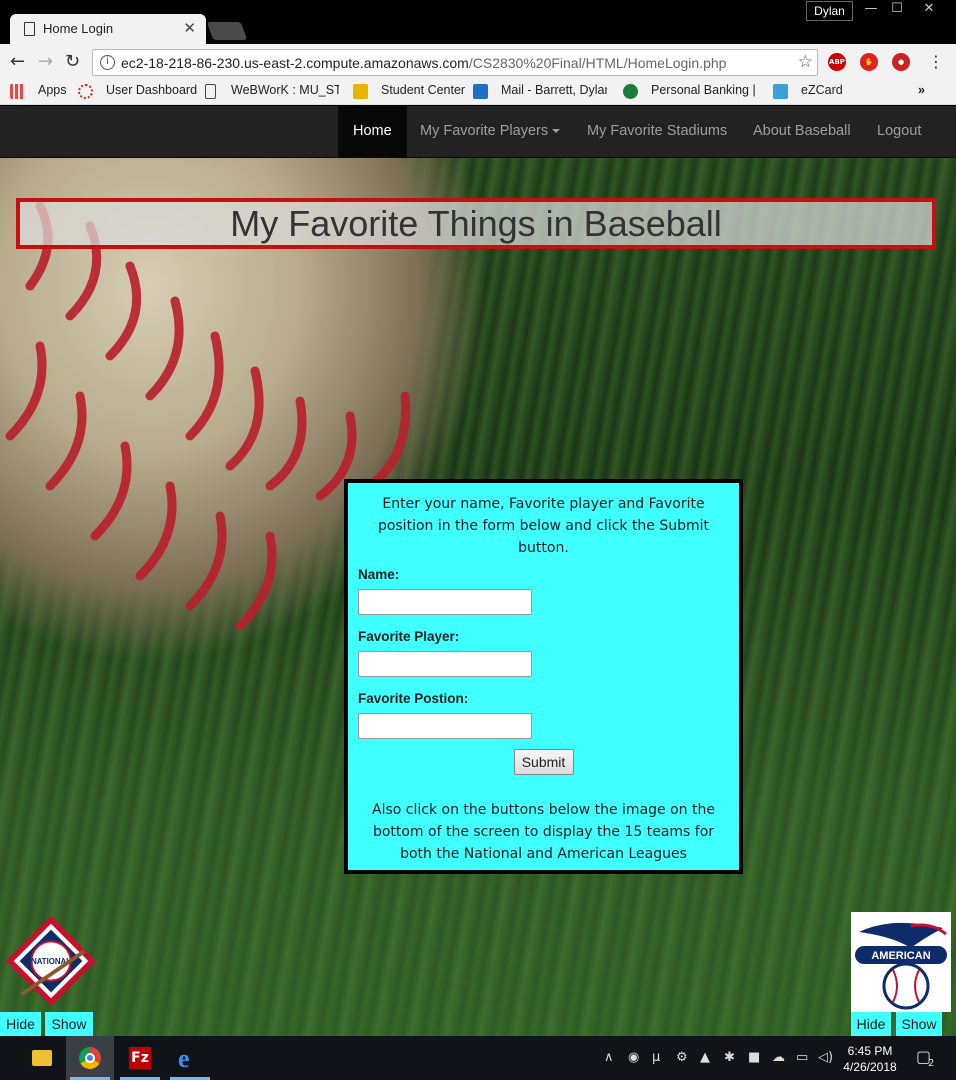  What do you see at coordinates (897, 10) in the screenshot?
I see `maximize-icon: ☐` at bounding box center [897, 10].